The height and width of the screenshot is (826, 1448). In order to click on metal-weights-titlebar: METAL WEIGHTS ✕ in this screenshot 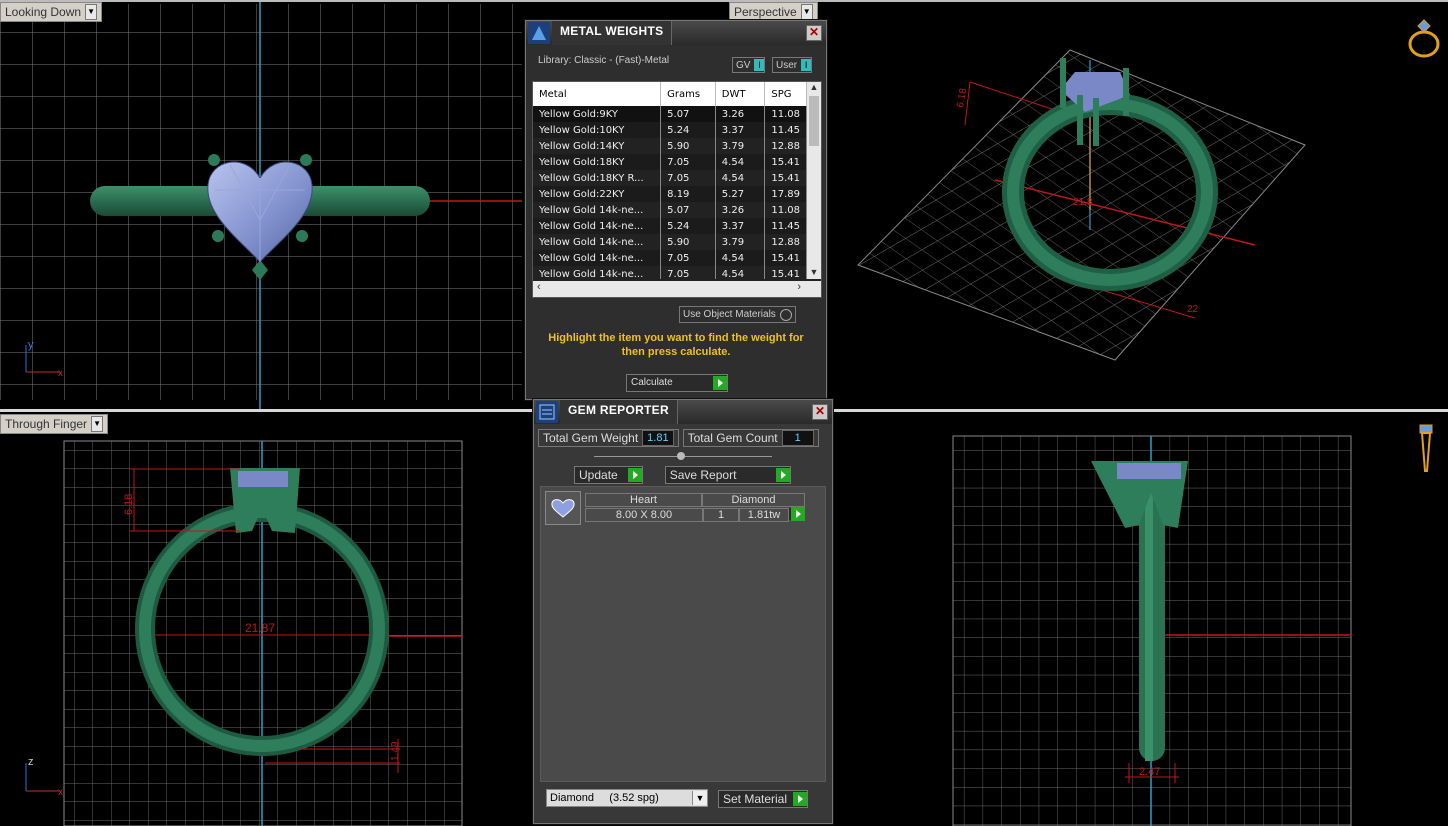, I will do `click(676, 33)`.